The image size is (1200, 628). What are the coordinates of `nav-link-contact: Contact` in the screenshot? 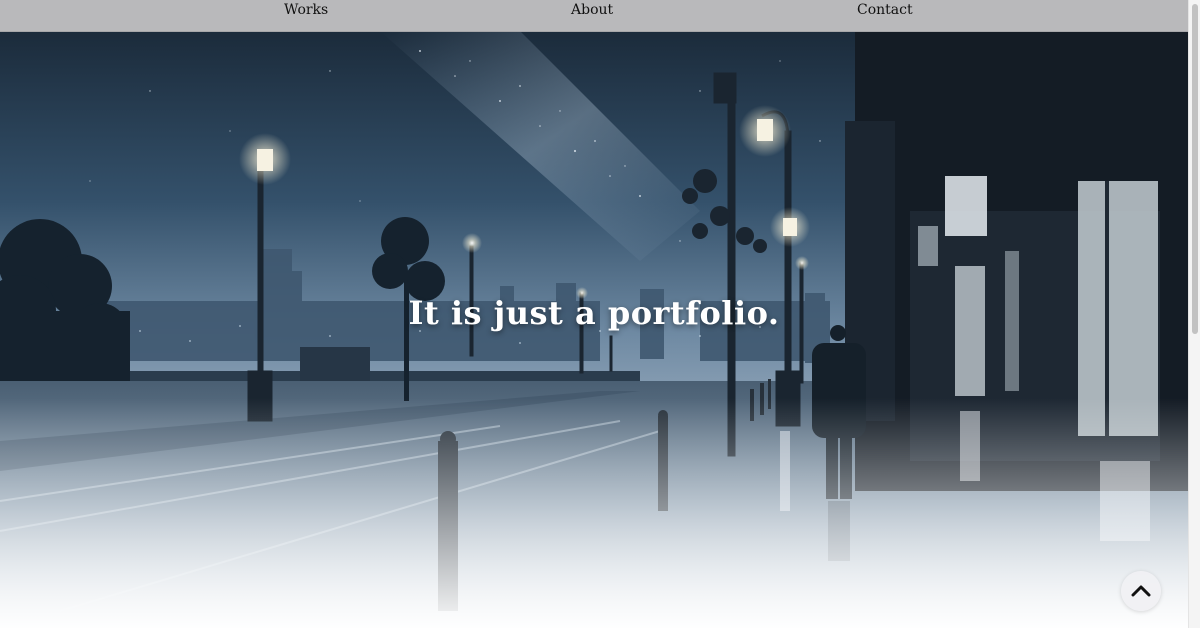 It's located at (885, 10).